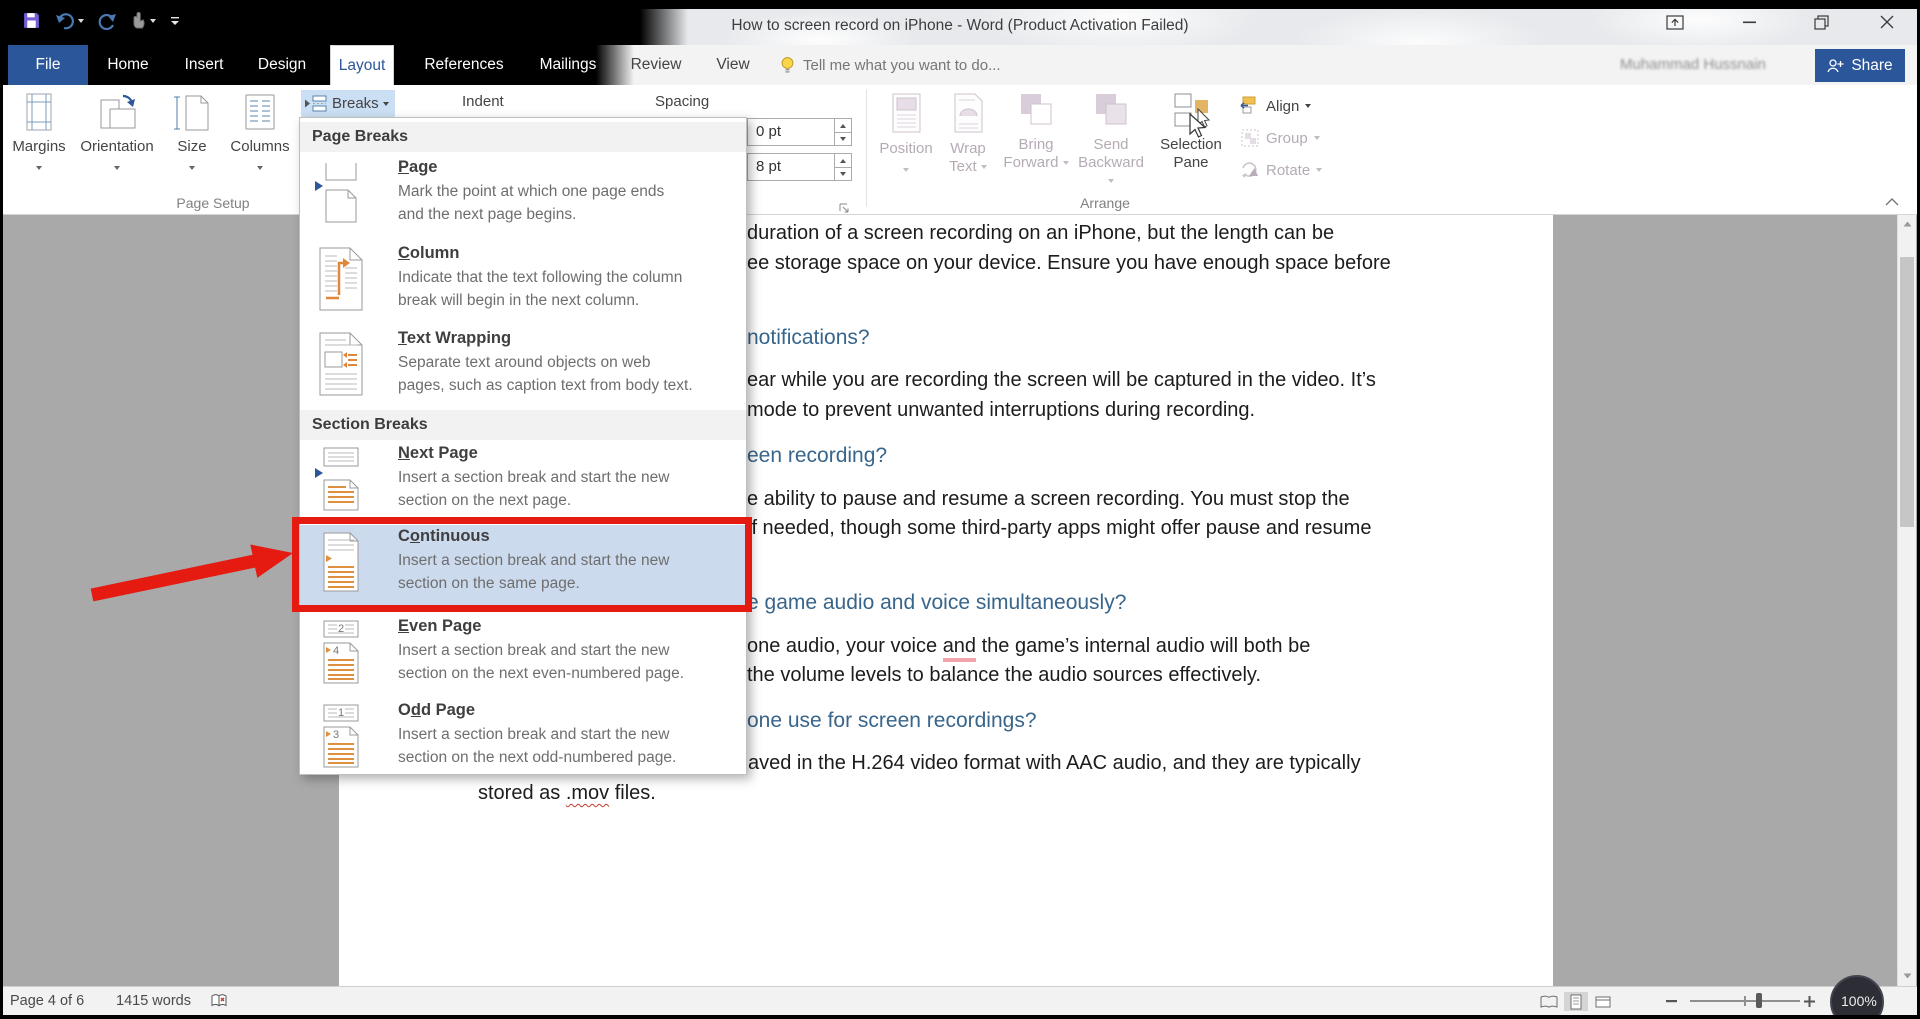 The height and width of the screenshot is (1019, 1920). What do you see at coordinates (568, 65) in the screenshot?
I see `tab-mailings: Mailings` at bounding box center [568, 65].